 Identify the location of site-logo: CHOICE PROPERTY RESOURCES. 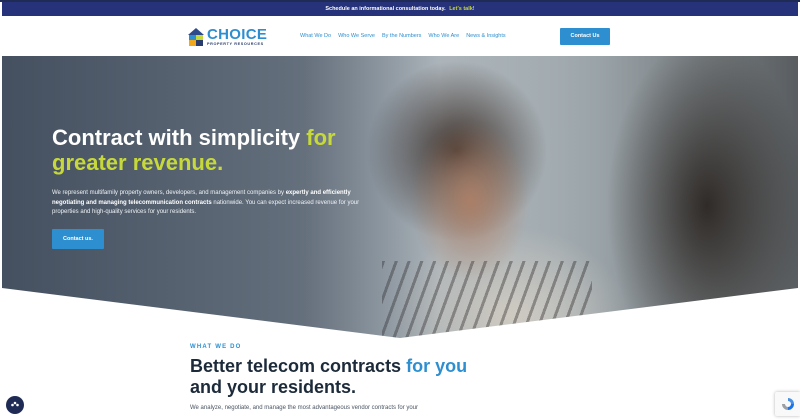
(227, 37).